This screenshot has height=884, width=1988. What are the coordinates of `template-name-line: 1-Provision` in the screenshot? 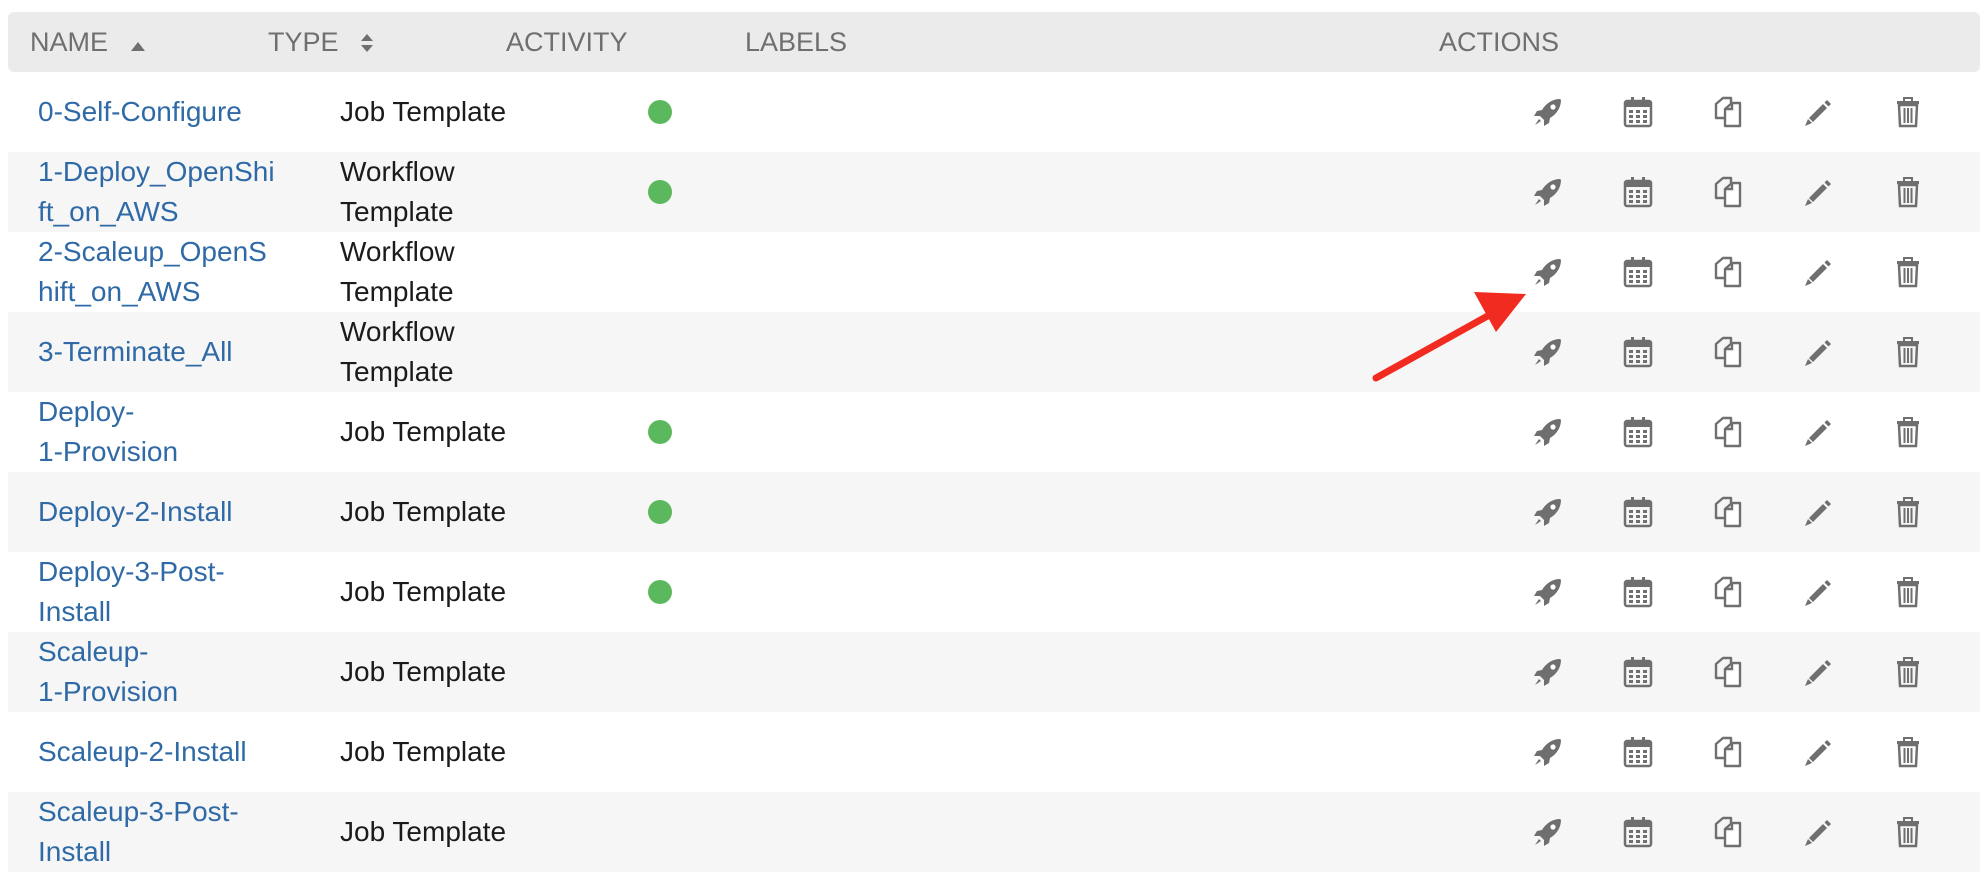 It's located at (108, 691).